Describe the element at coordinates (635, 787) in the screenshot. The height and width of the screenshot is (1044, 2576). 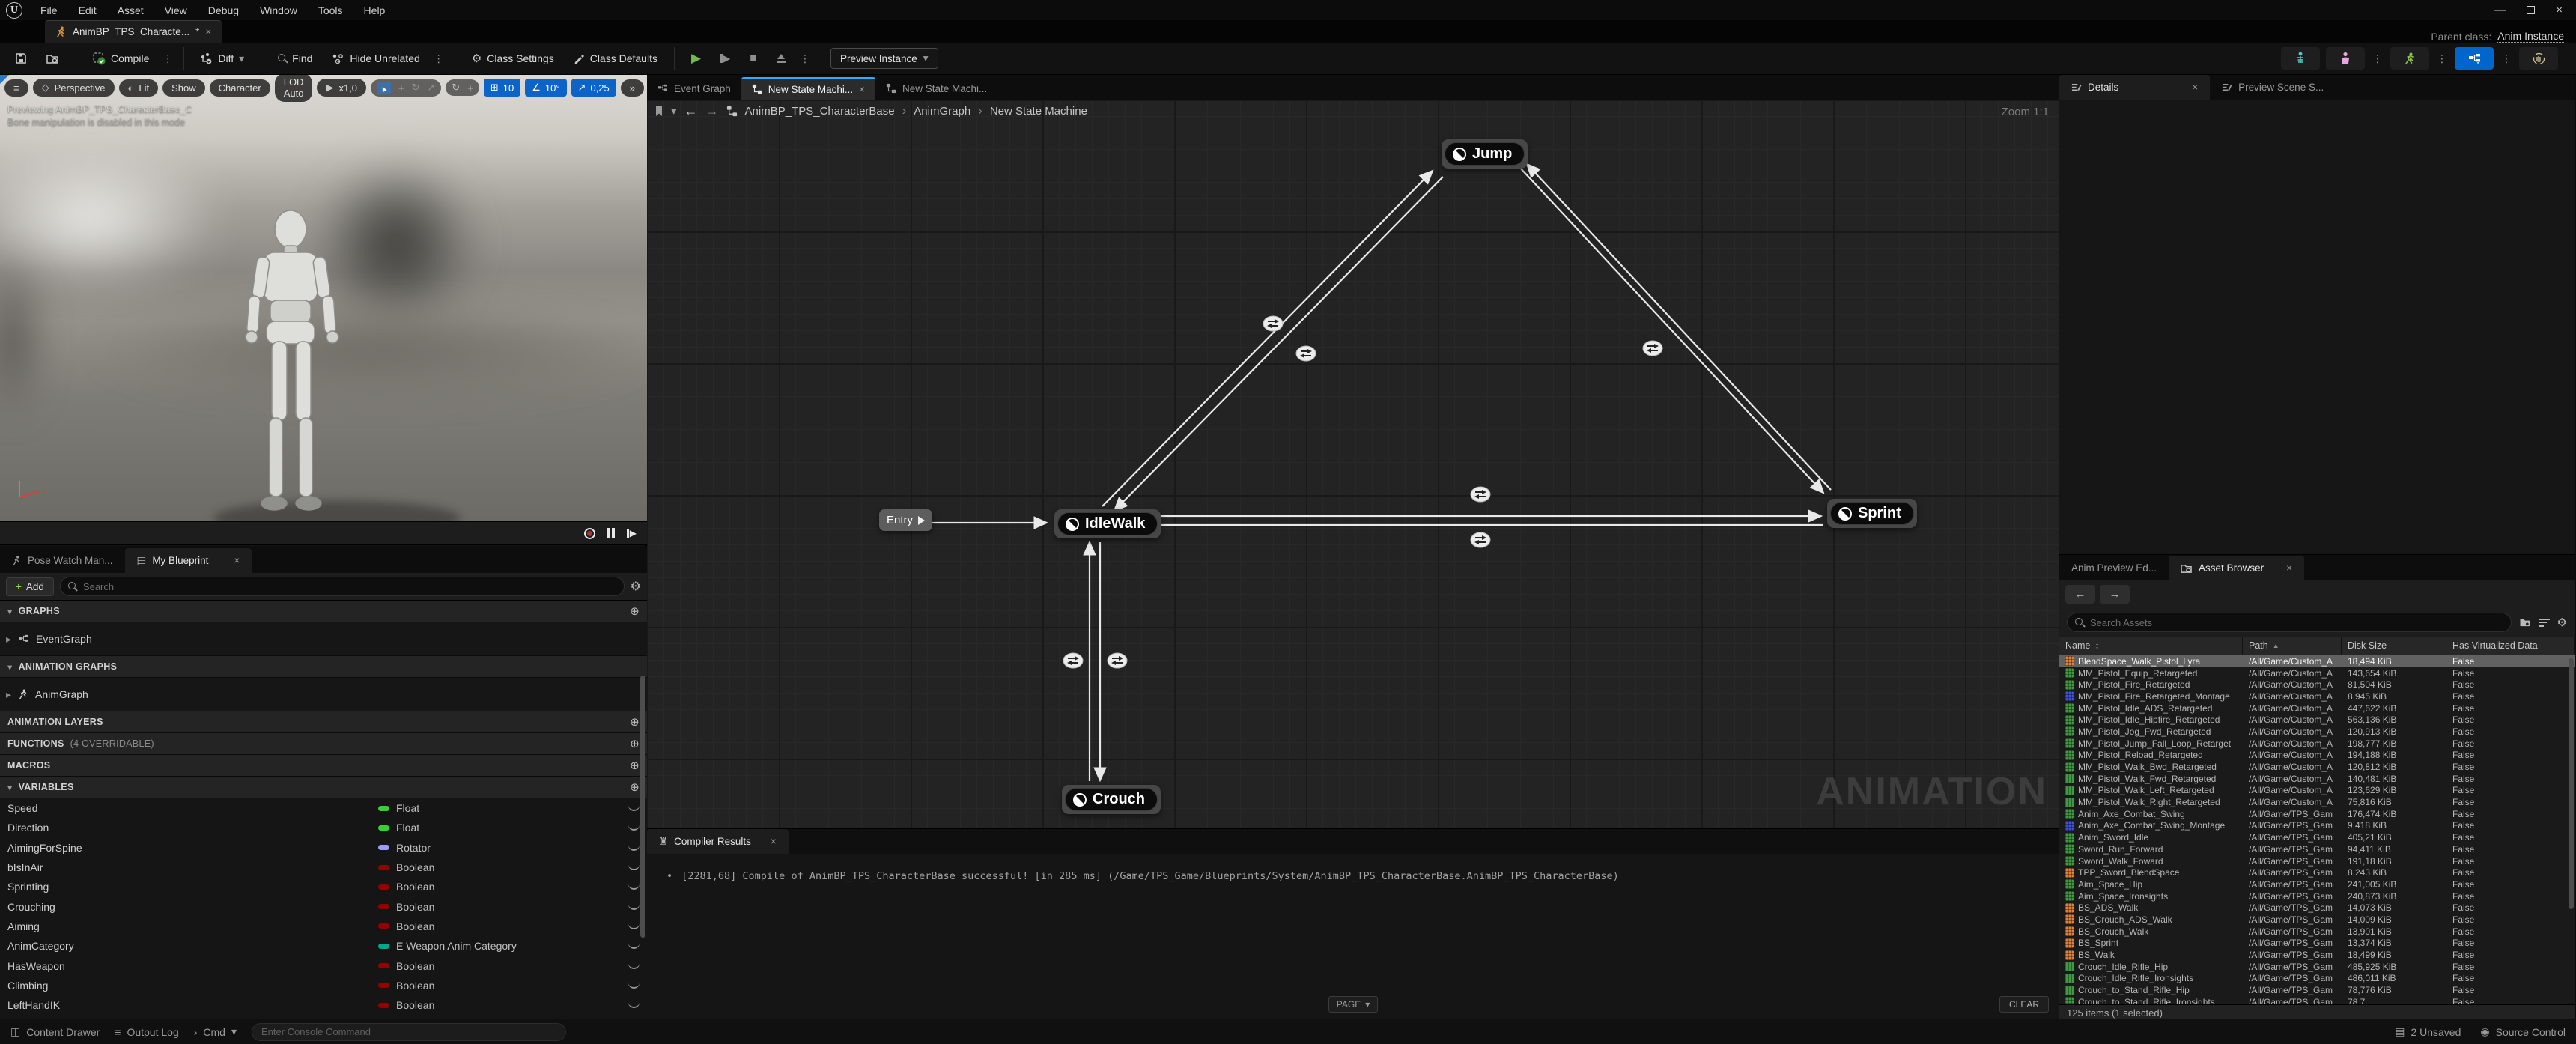
I see `add-variable-icon` at that location.